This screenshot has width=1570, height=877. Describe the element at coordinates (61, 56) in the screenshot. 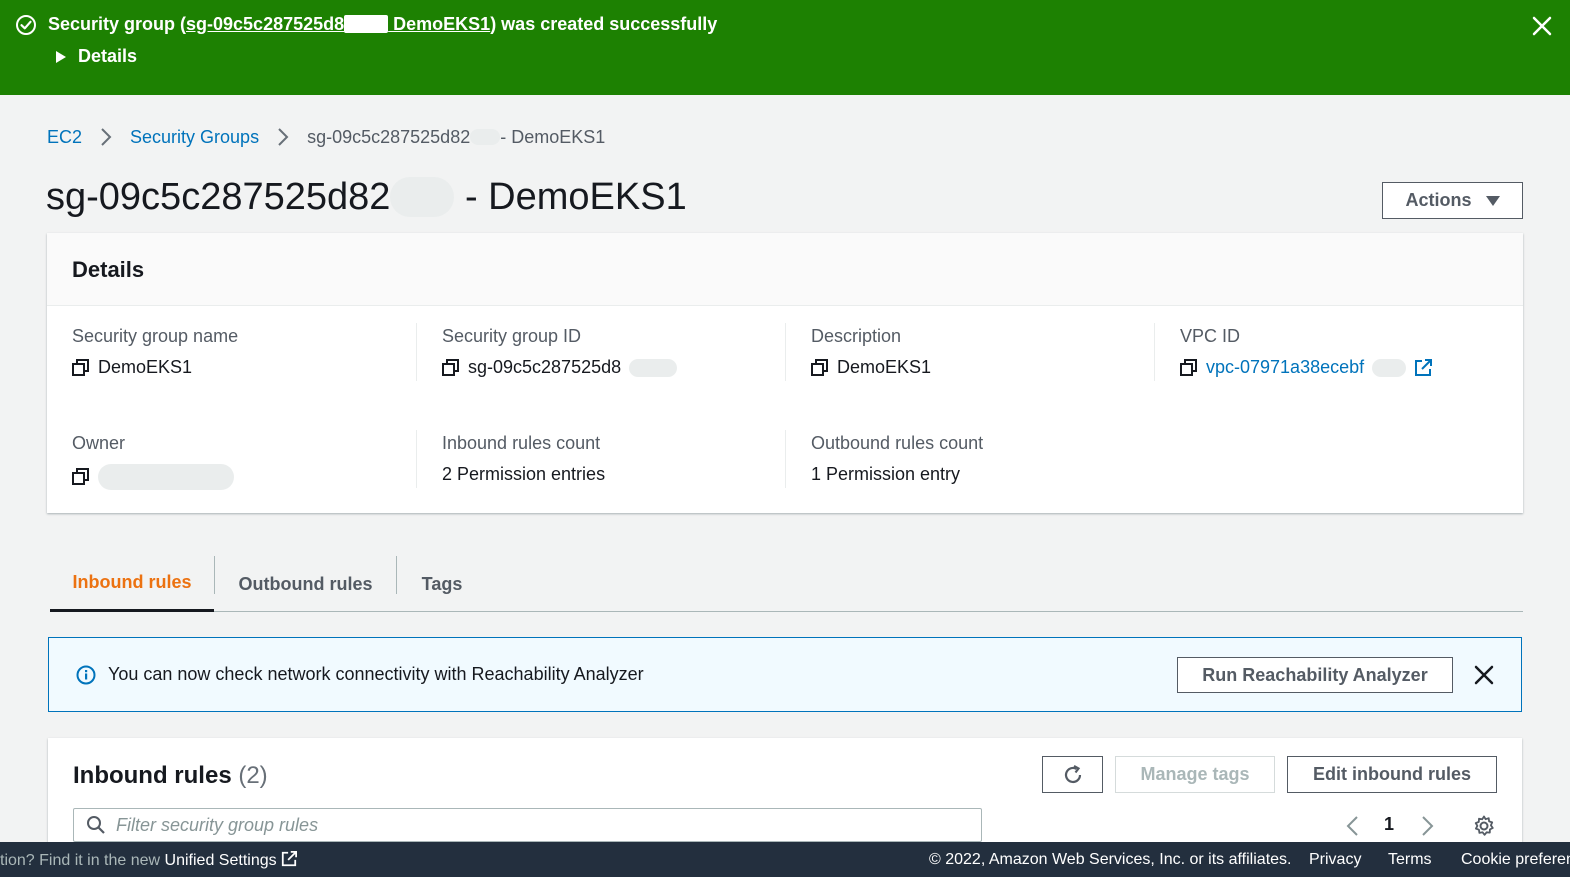

I see `caret-right-icon` at that location.